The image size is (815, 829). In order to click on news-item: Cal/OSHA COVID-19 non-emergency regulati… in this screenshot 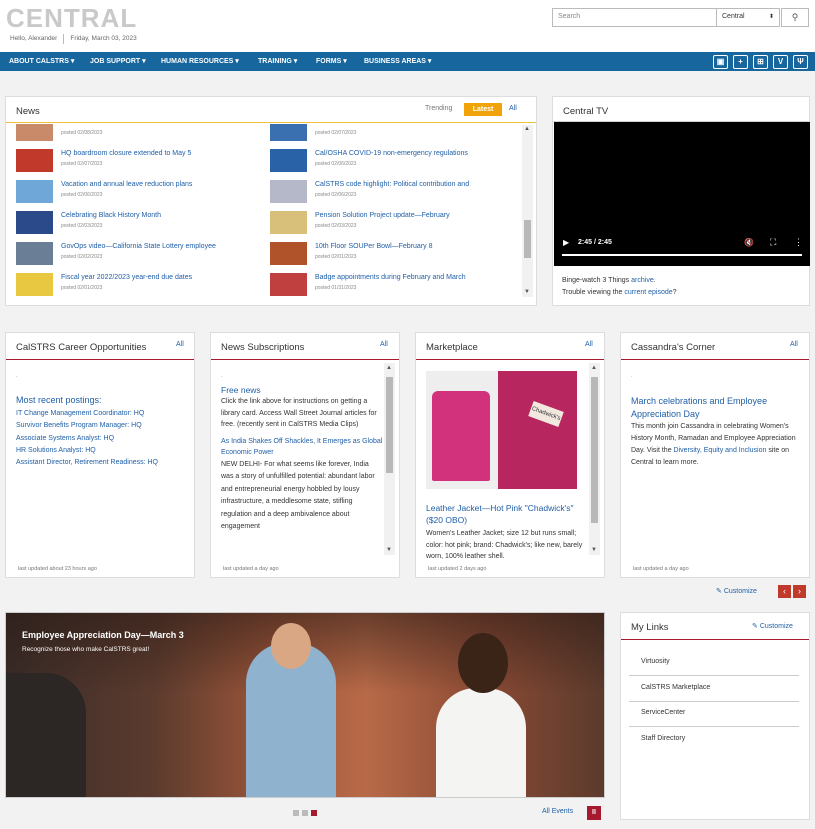, I will do `click(385, 160)`.